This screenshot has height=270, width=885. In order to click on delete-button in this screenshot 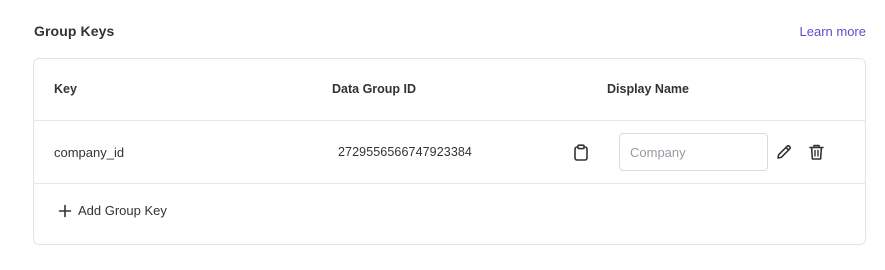, I will do `click(816, 152)`.